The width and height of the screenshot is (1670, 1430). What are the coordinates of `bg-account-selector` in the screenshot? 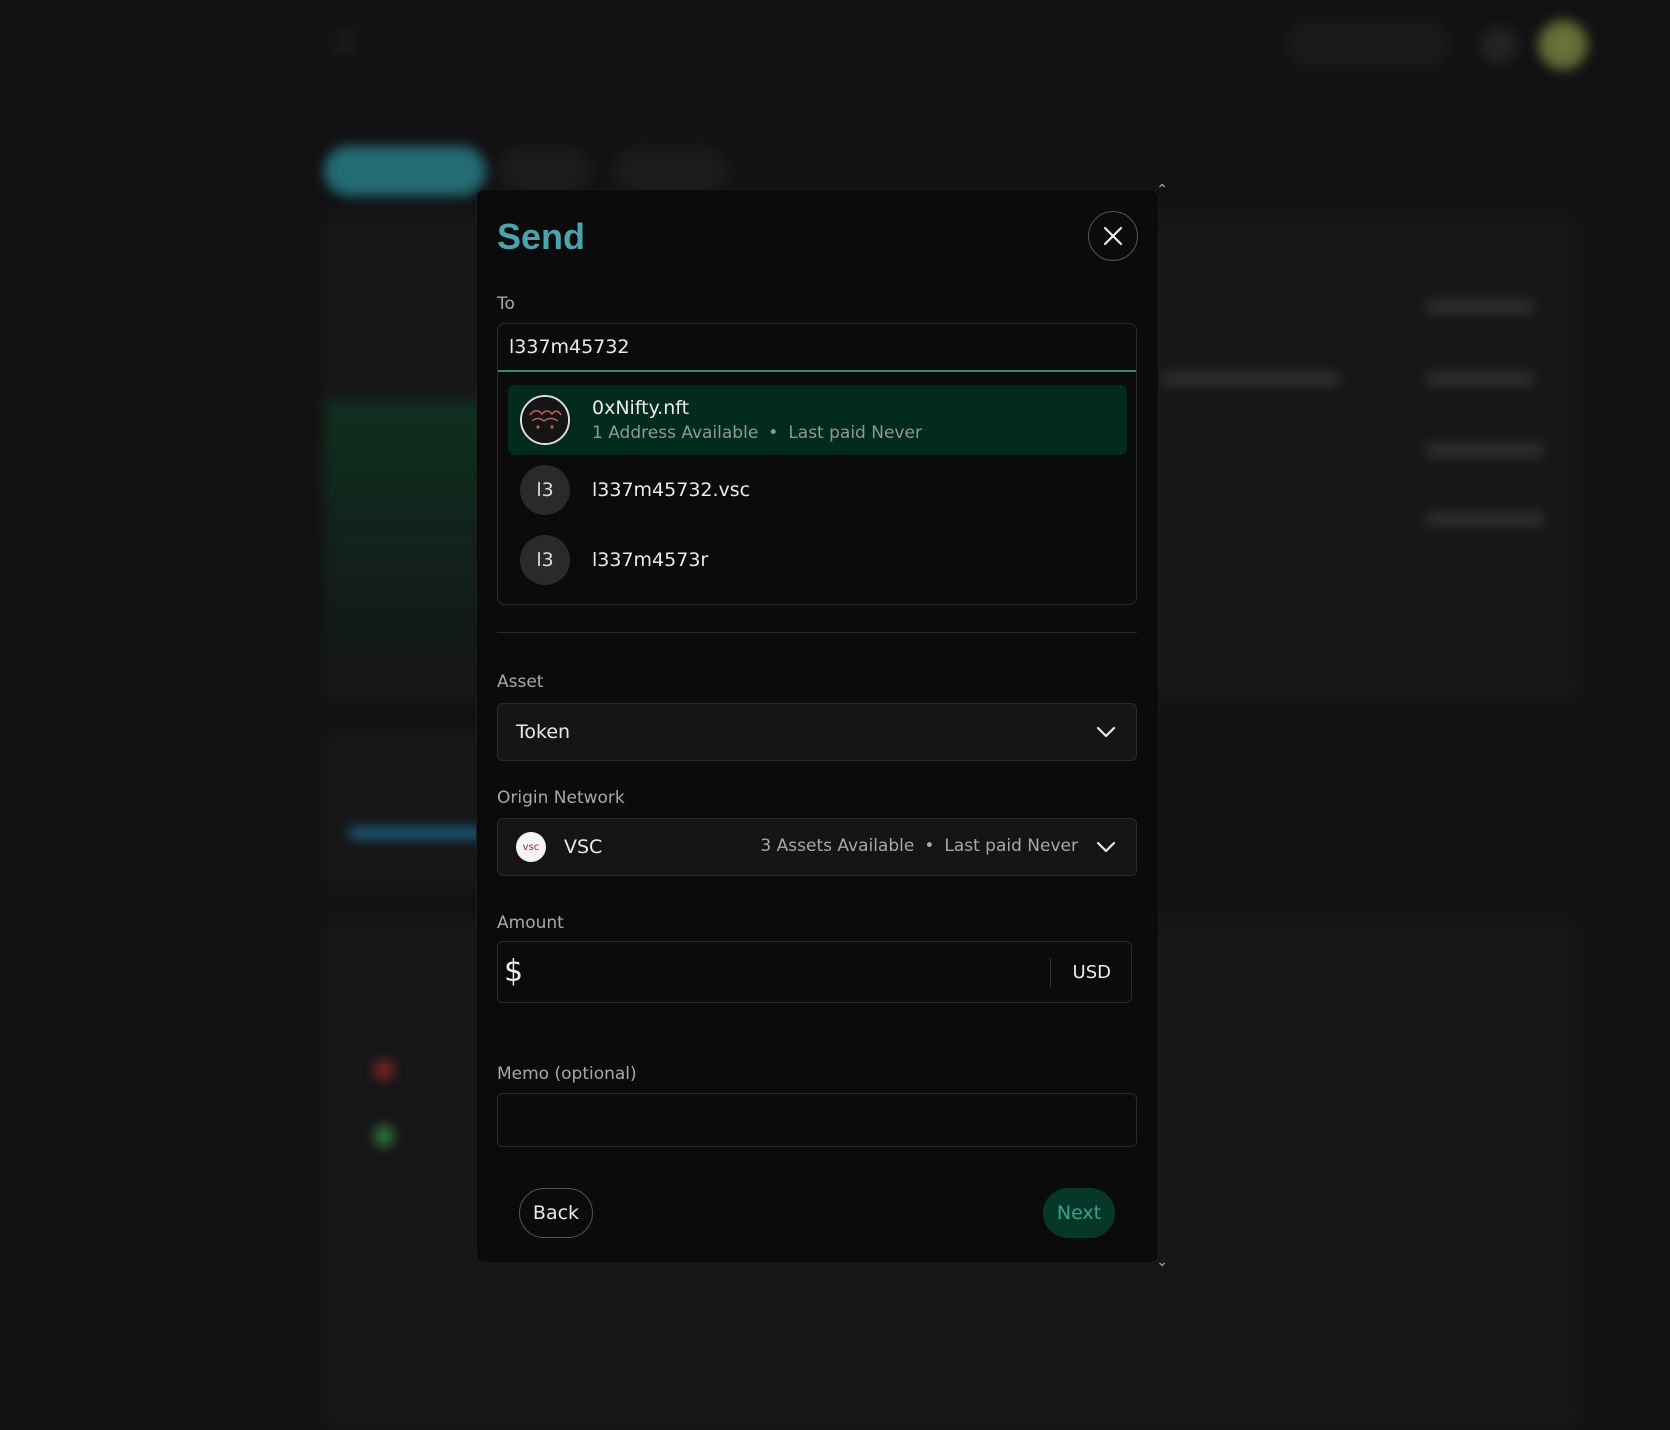 It's located at (1368, 44).